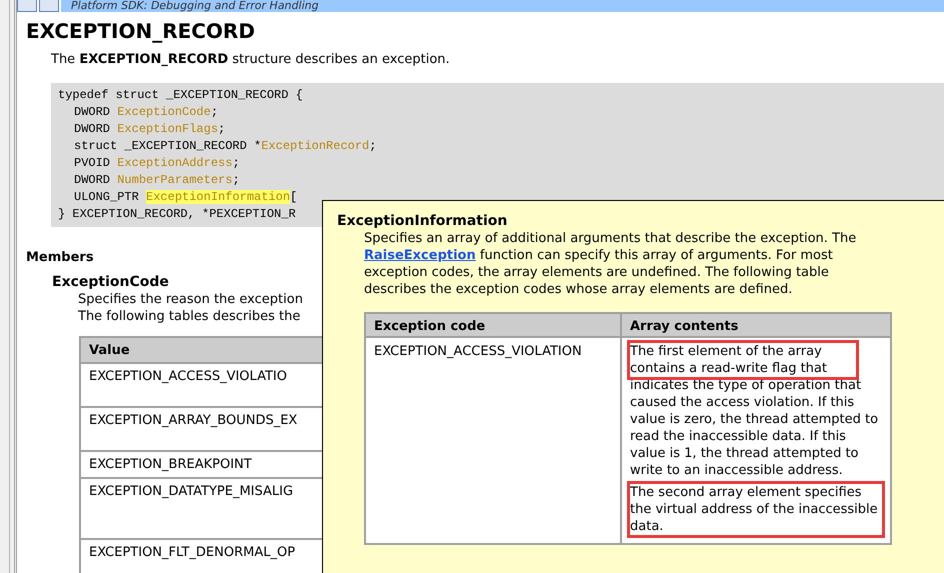  Describe the element at coordinates (157, 163) in the screenshot. I see `code-line: PVOID ExceptionAddress;` at that location.